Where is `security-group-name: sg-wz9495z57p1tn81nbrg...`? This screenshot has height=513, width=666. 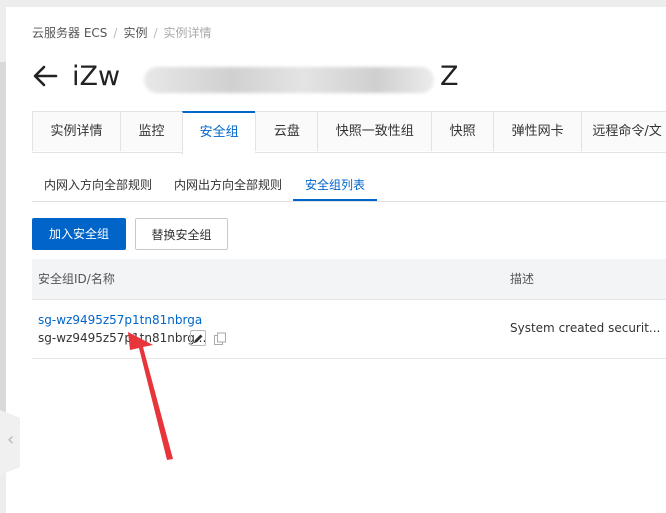 security-group-name: sg-wz9495z57p1tn81nbrg... is located at coordinates (122, 338).